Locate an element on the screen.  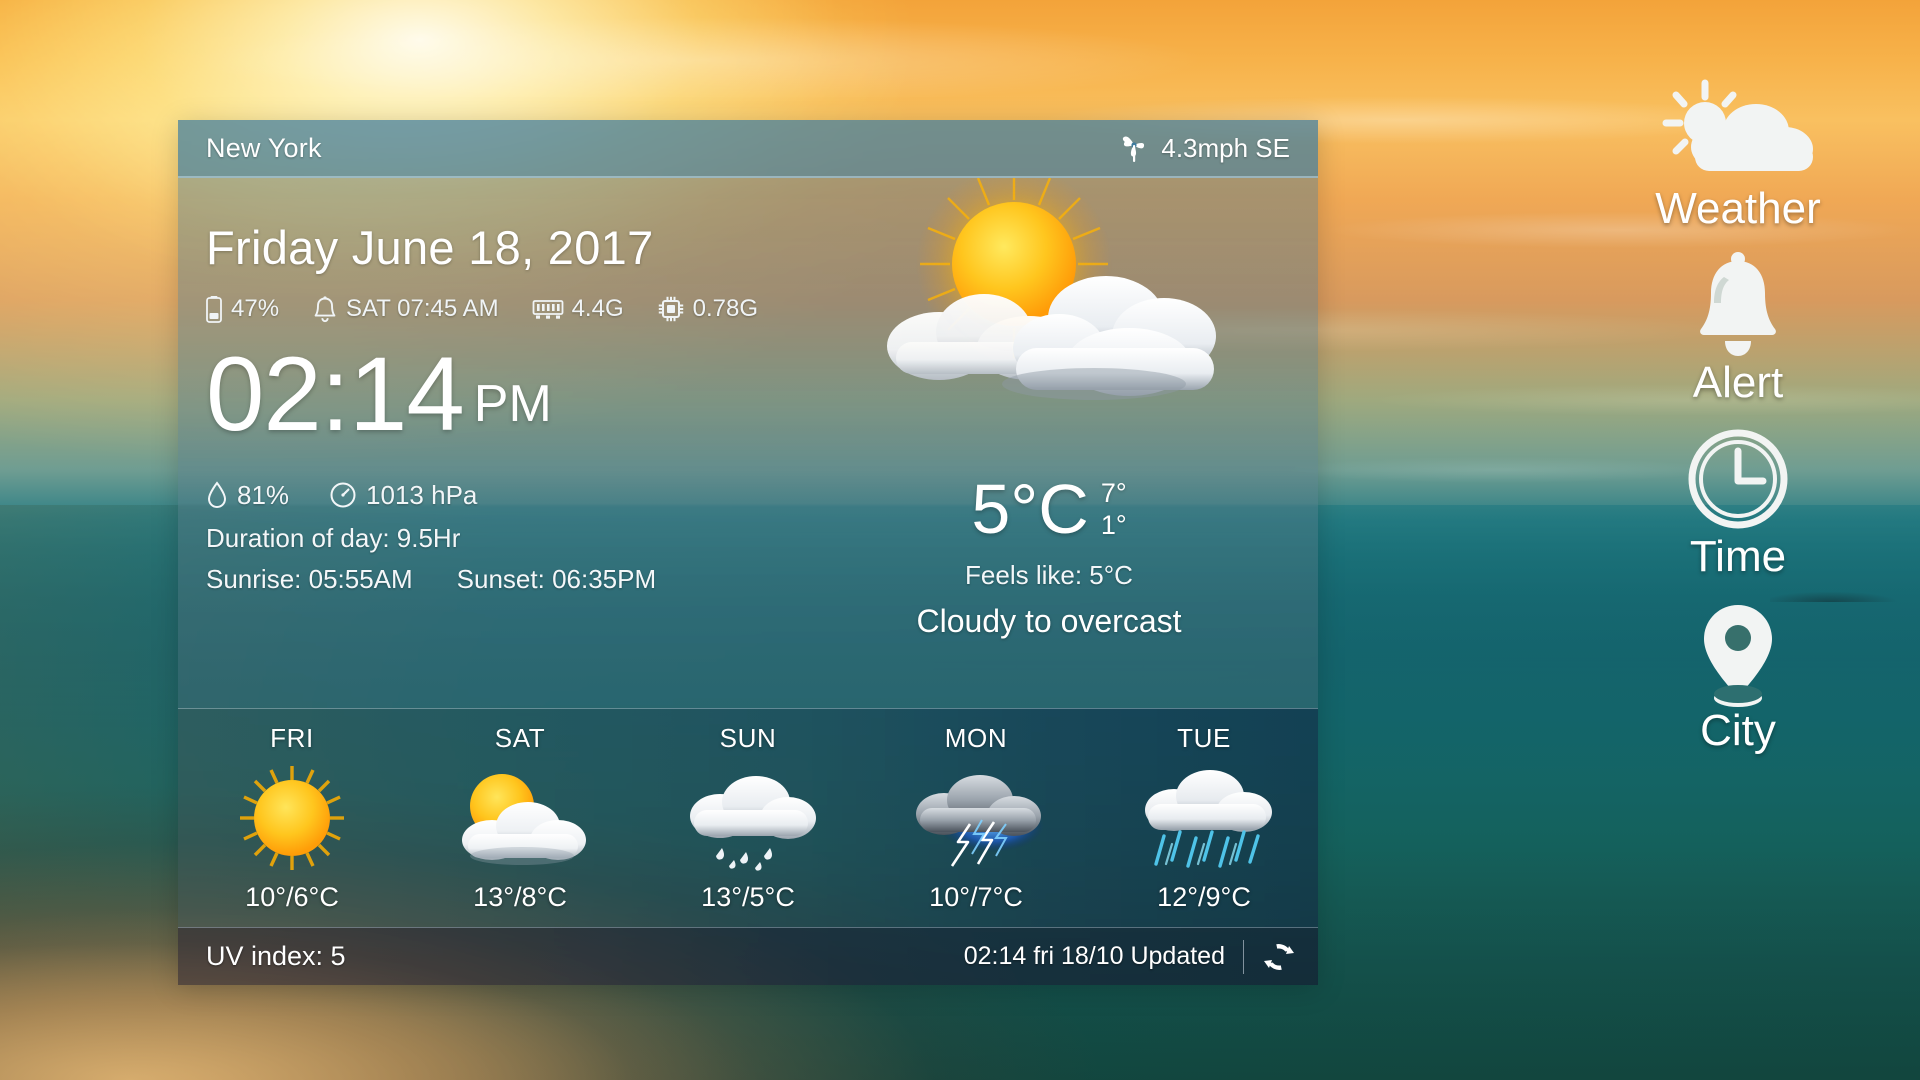
sidebar-item-alert: Alert is located at coordinates (1738, 330).